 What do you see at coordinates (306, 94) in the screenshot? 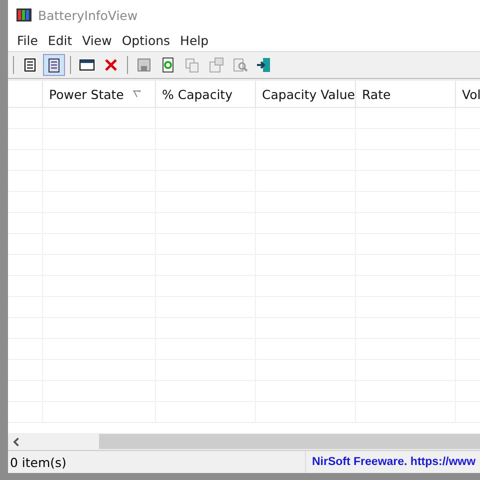
I see `column-header: Capacity Value` at bounding box center [306, 94].